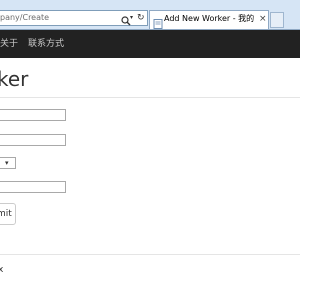 This screenshot has height=300, width=320. What do you see at coordinates (277, 20) in the screenshot?
I see `new-tab-button` at bounding box center [277, 20].